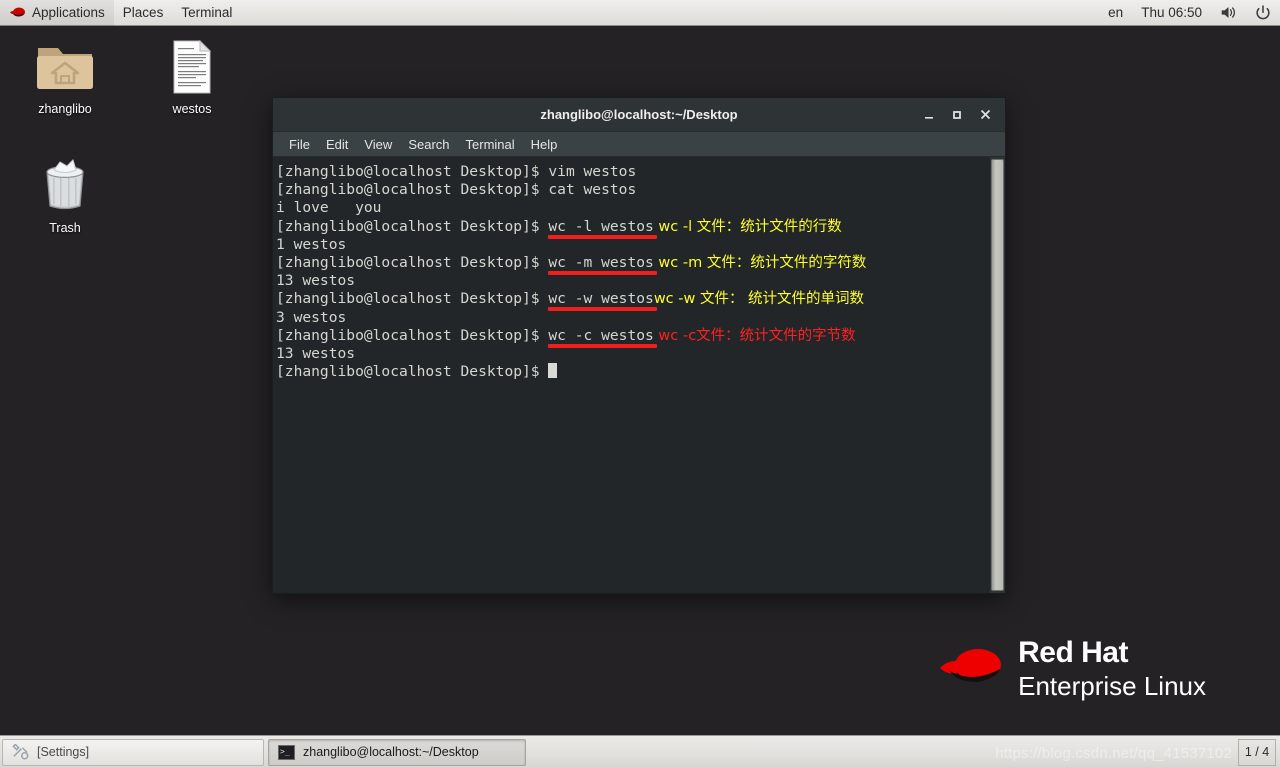 The image size is (1280, 768). What do you see at coordinates (20, 752) in the screenshot?
I see `tools-icon` at bounding box center [20, 752].